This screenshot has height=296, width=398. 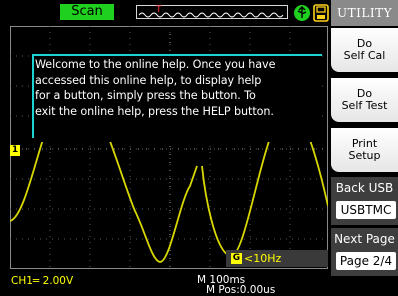 I want to click on menu-title: UTILITY, so click(x=364, y=13).